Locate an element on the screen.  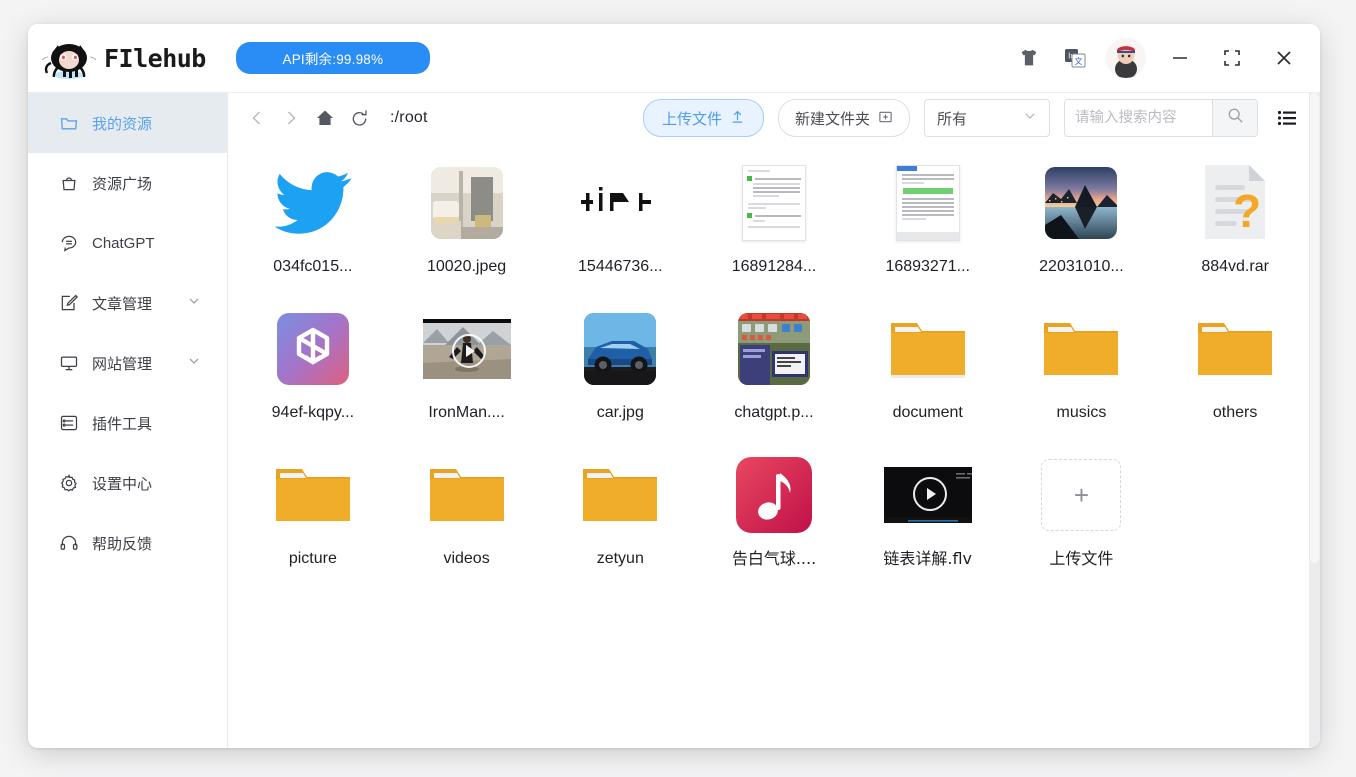
folder-item: document is located at coordinates (928, 363).